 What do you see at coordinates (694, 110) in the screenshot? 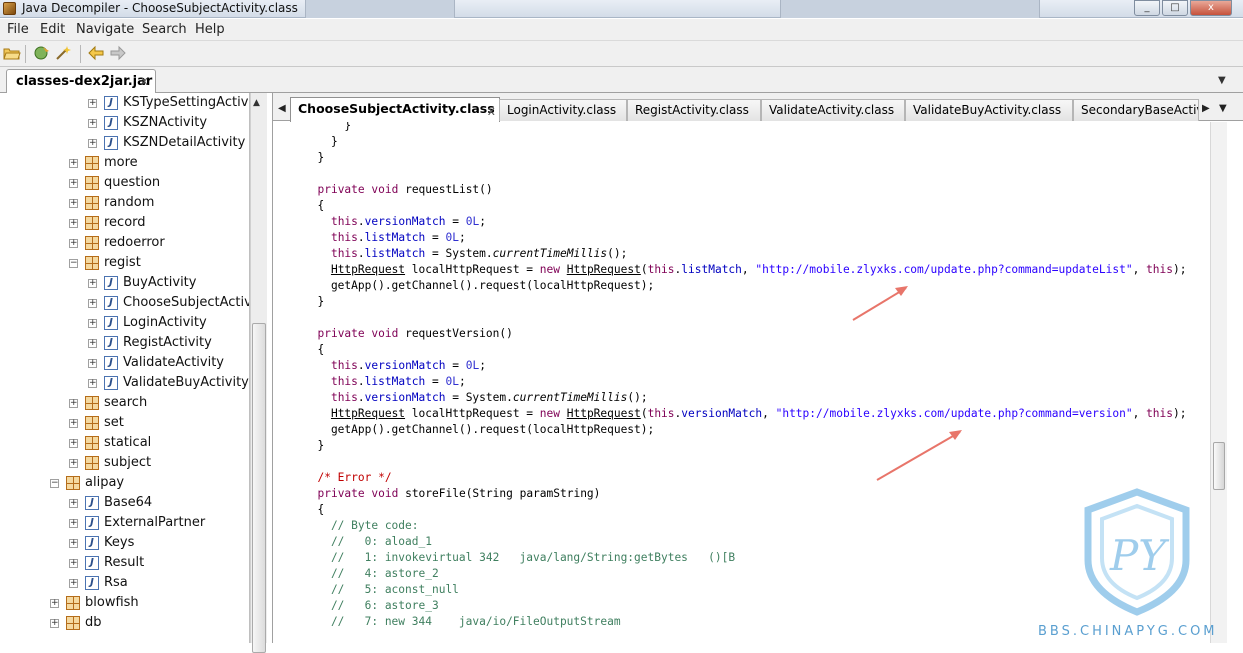
I see `tab-registactivity: RegistActivity.class` at bounding box center [694, 110].